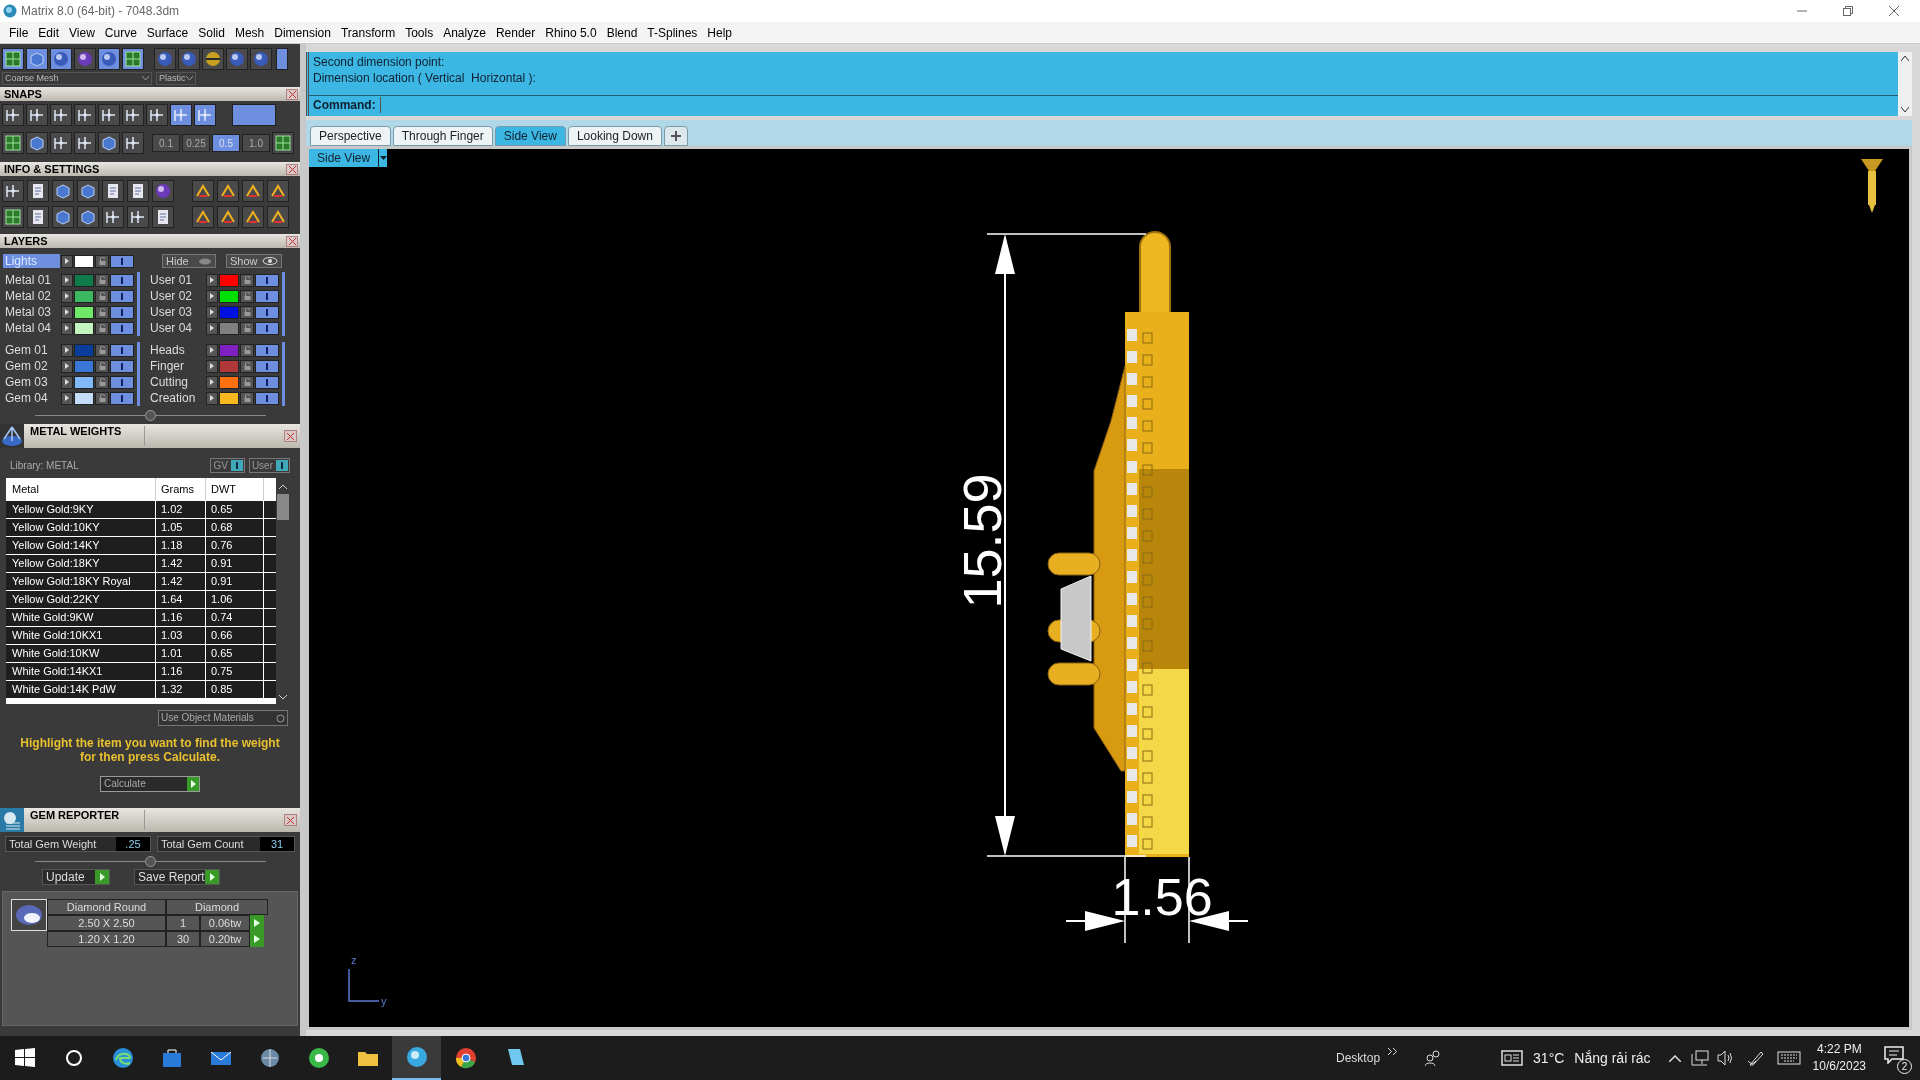  Describe the element at coordinates (31, 312) in the screenshot. I see `layer-name: Metal 03` at that location.